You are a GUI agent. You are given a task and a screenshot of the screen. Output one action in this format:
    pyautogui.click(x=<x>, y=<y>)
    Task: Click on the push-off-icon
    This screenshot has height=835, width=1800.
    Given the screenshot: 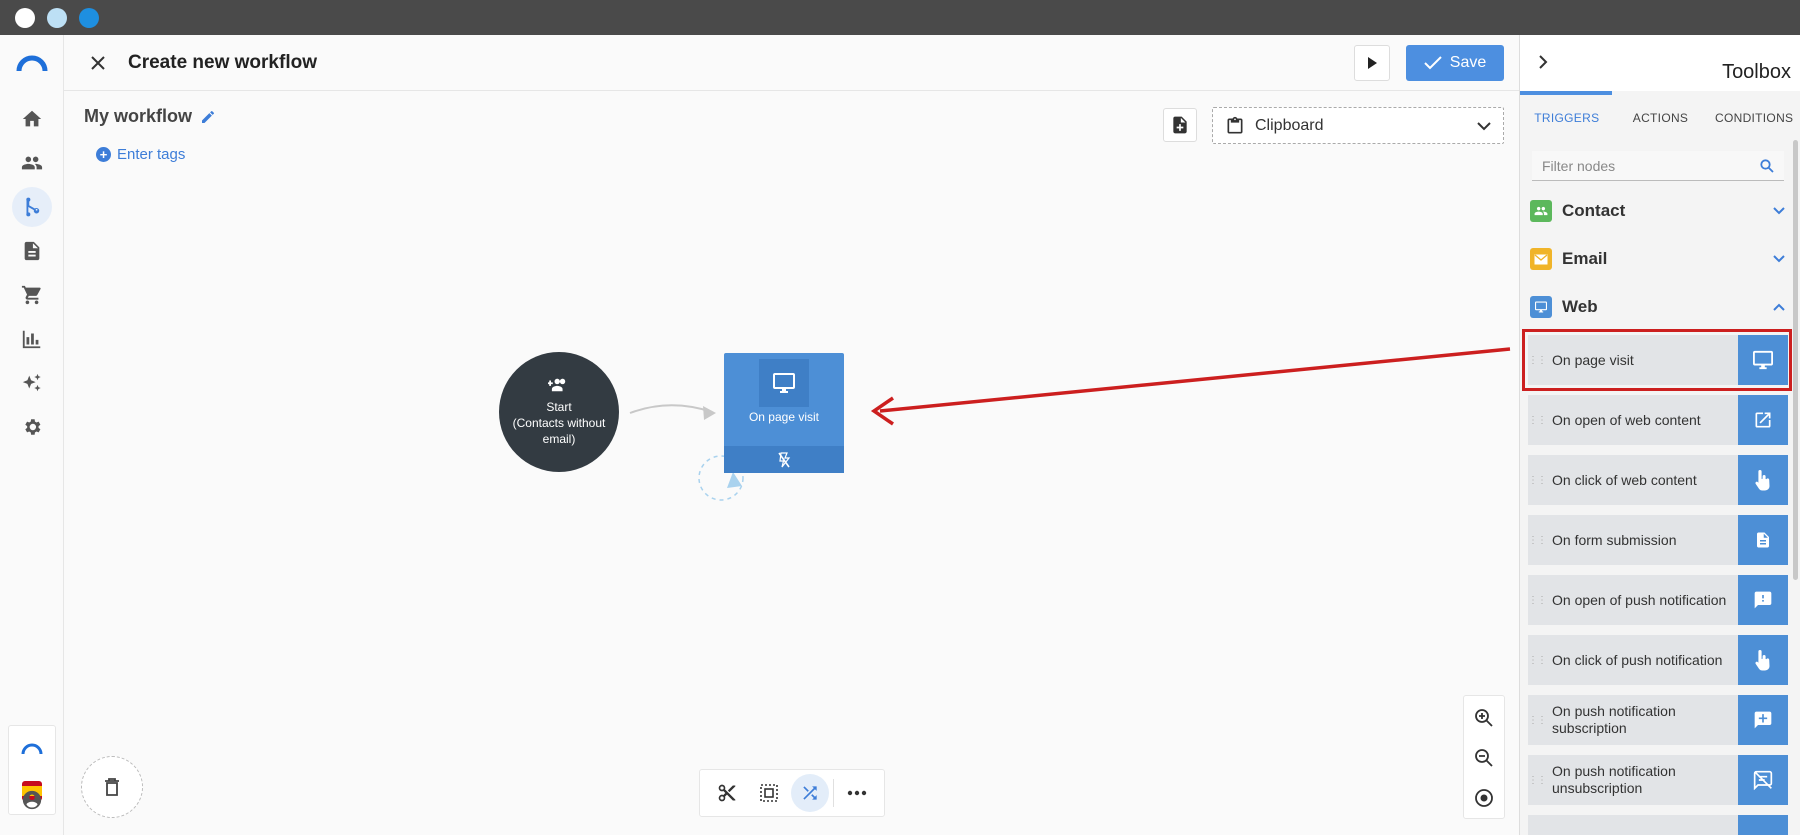 What is the action you would take?
    pyautogui.click(x=1763, y=780)
    